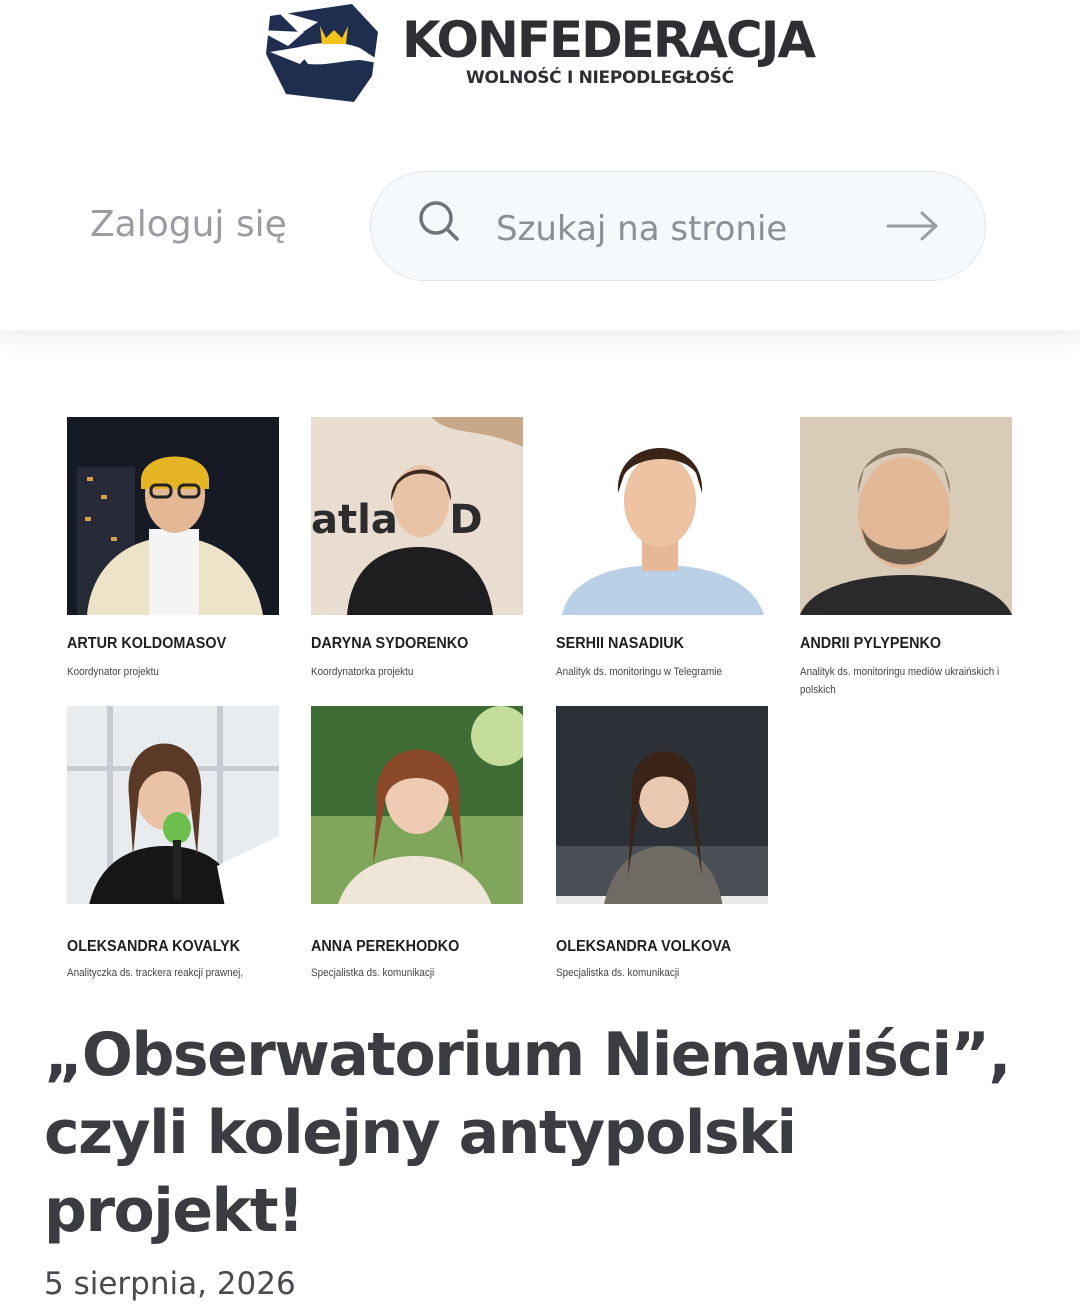 The width and height of the screenshot is (1080, 1310). What do you see at coordinates (609, 40) in the screenshot?
I see `logo-title: KONFEDERACJA` at bounding box center [609, 40].